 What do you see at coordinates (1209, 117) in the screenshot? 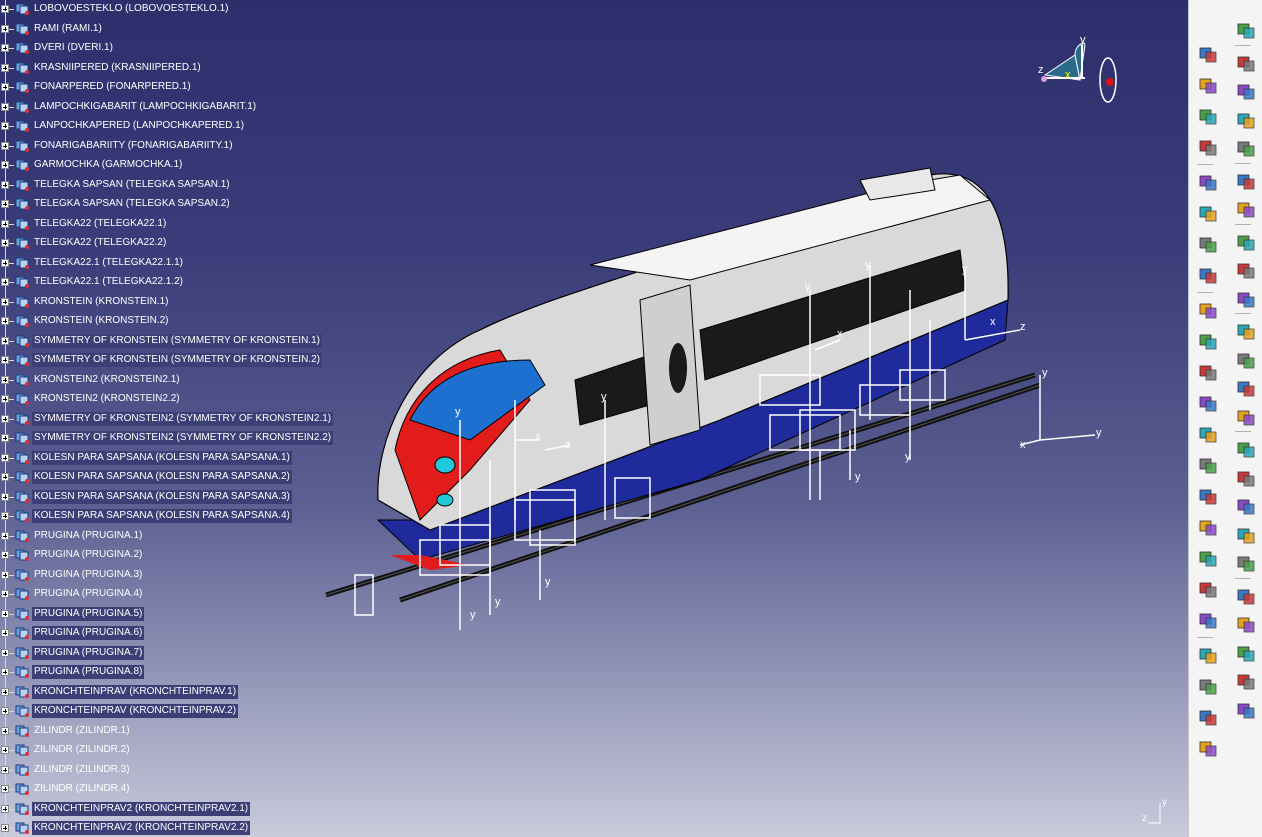
I see `fit-all-icon` at bounding box center [1209, 117].